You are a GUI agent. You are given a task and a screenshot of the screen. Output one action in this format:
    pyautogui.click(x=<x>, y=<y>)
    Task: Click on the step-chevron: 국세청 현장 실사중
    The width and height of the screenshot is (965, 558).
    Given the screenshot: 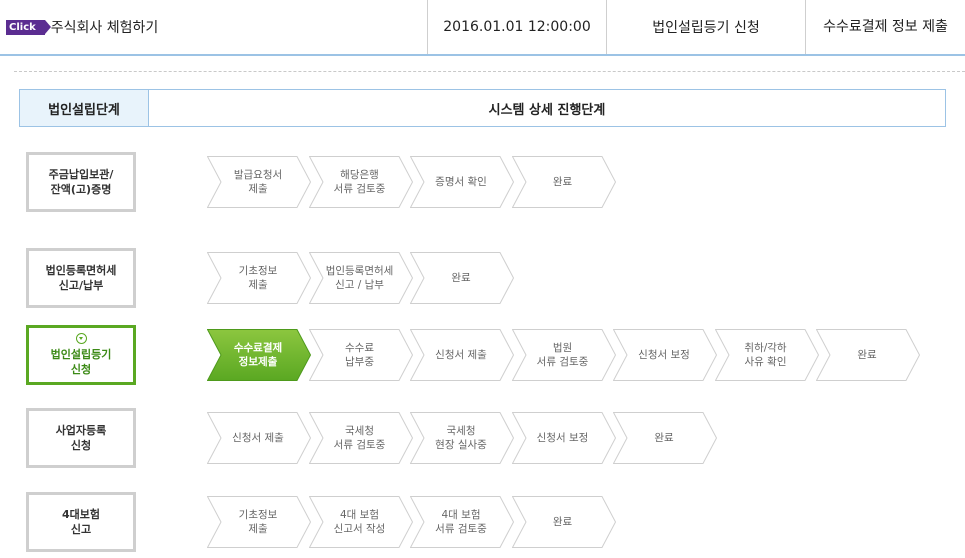 What is the action you would take?
    pyautogui.click(x=462, y=438)
    